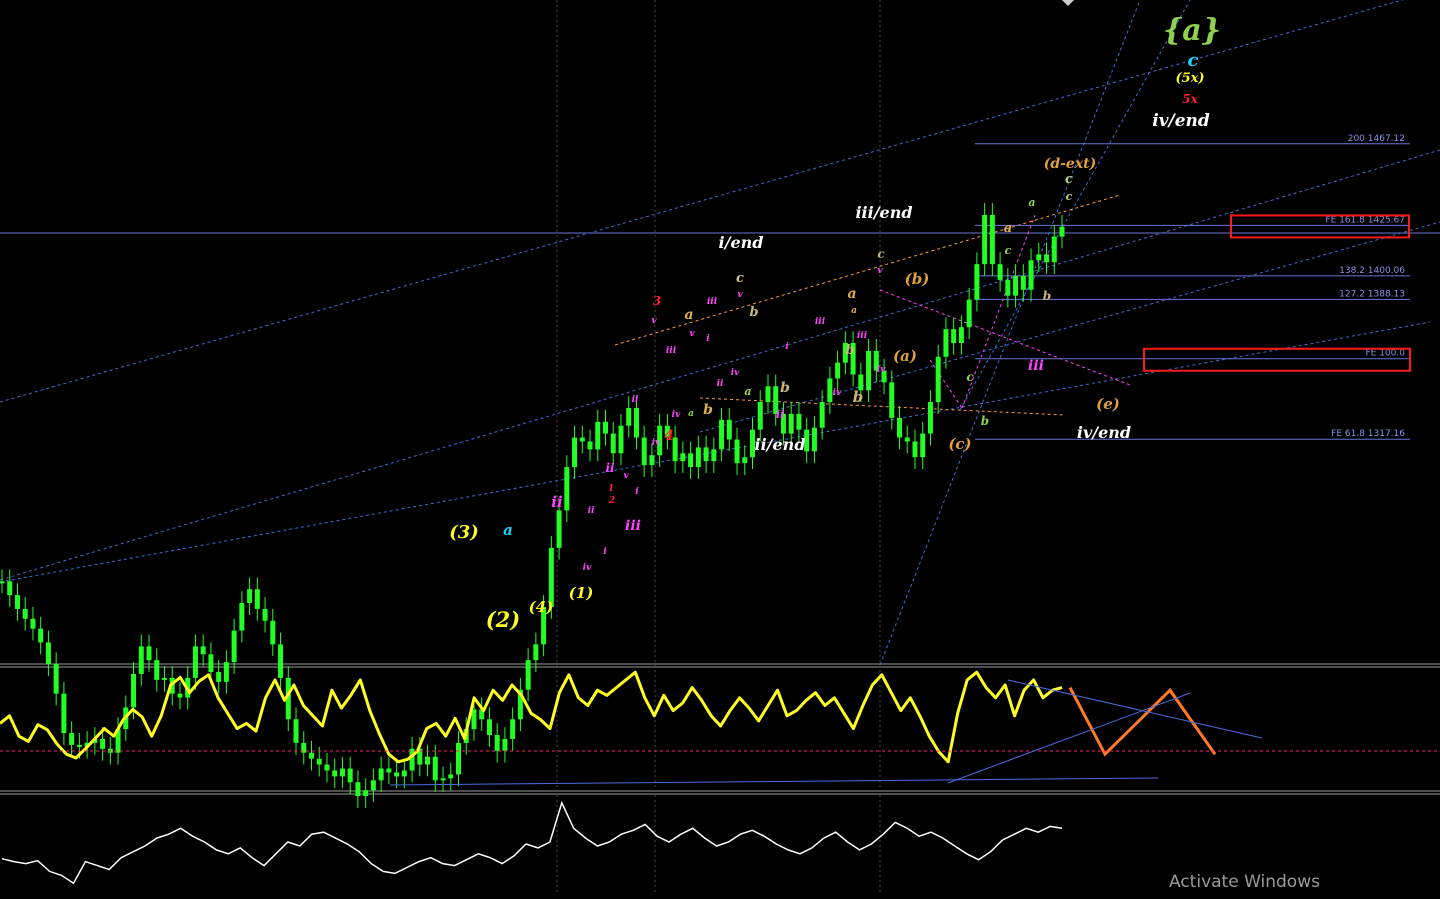 This screenshot has height=899, width=1440. What do you see at coordinates (541, 607) in the screenshot?
I see `wave-label: (4)` at bounding box center [541, 607].